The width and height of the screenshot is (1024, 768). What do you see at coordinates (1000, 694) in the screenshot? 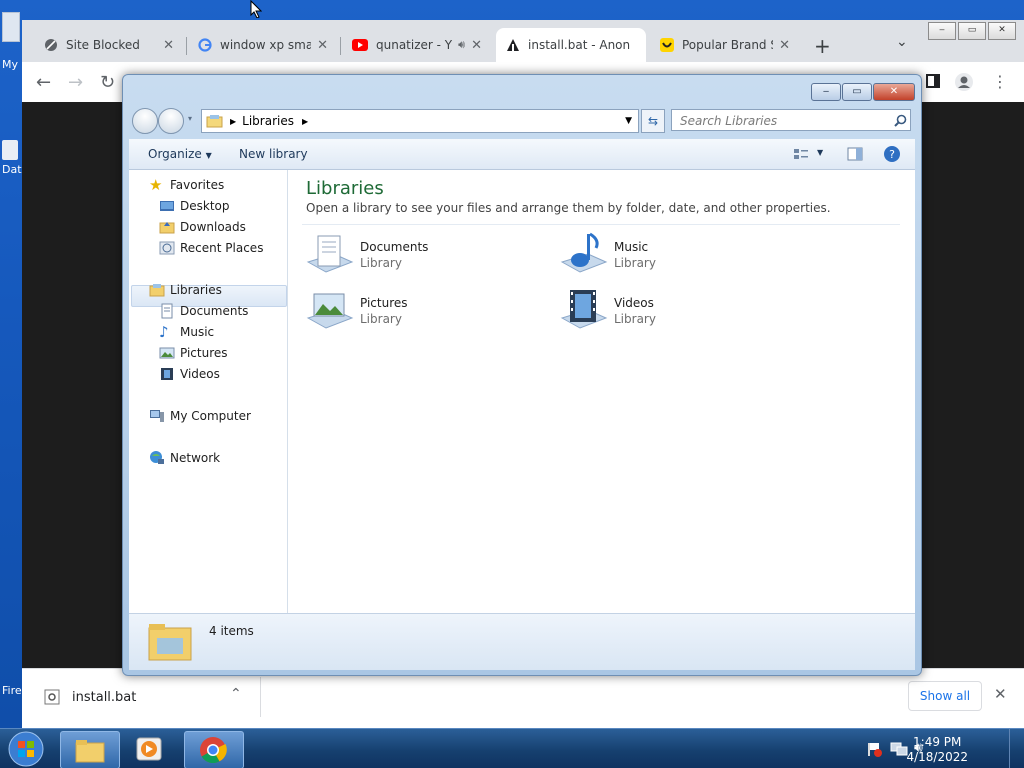
I see `close-download-bar-icon: ✕` at bounding box center [1000, 694].